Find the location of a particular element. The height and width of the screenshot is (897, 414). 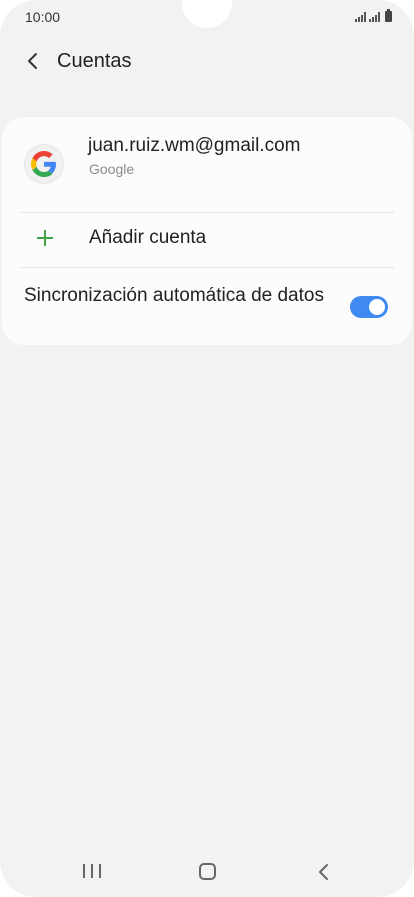

status-time: 10:00 is located at coordinates (43, 17).